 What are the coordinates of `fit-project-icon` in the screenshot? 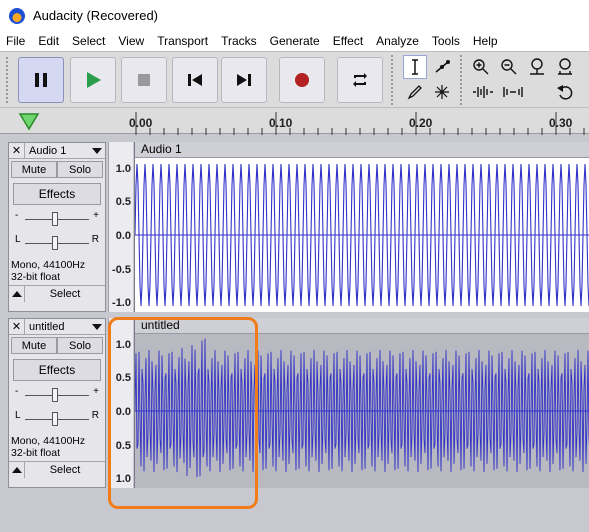 It's located at (565, 66).